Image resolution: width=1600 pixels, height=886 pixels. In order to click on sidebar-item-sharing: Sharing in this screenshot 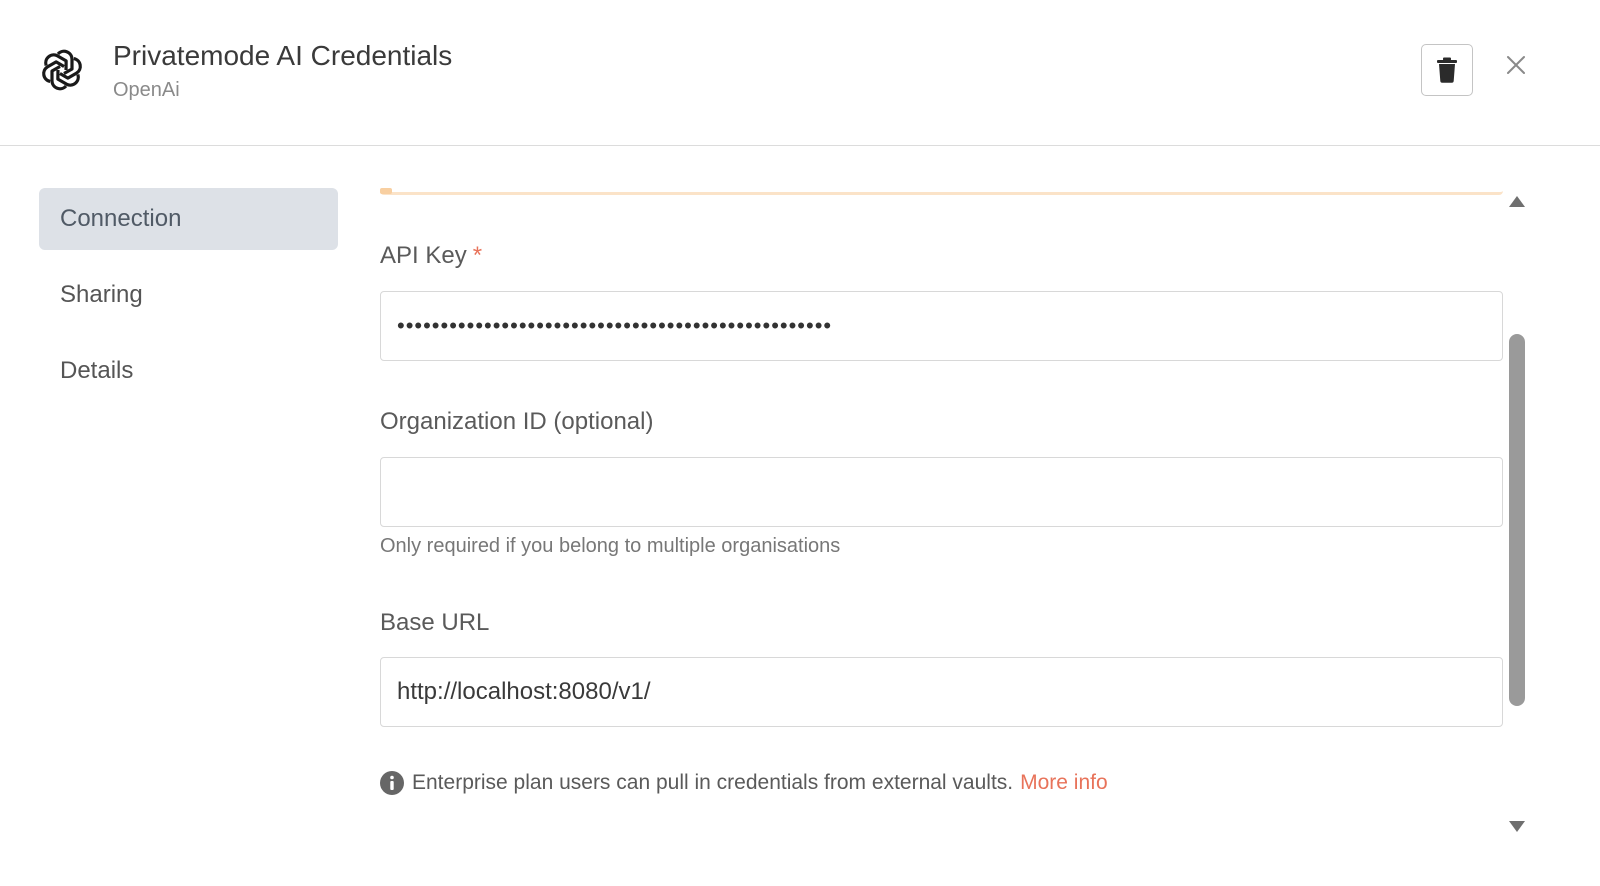, I will do `click(188, 295)`.